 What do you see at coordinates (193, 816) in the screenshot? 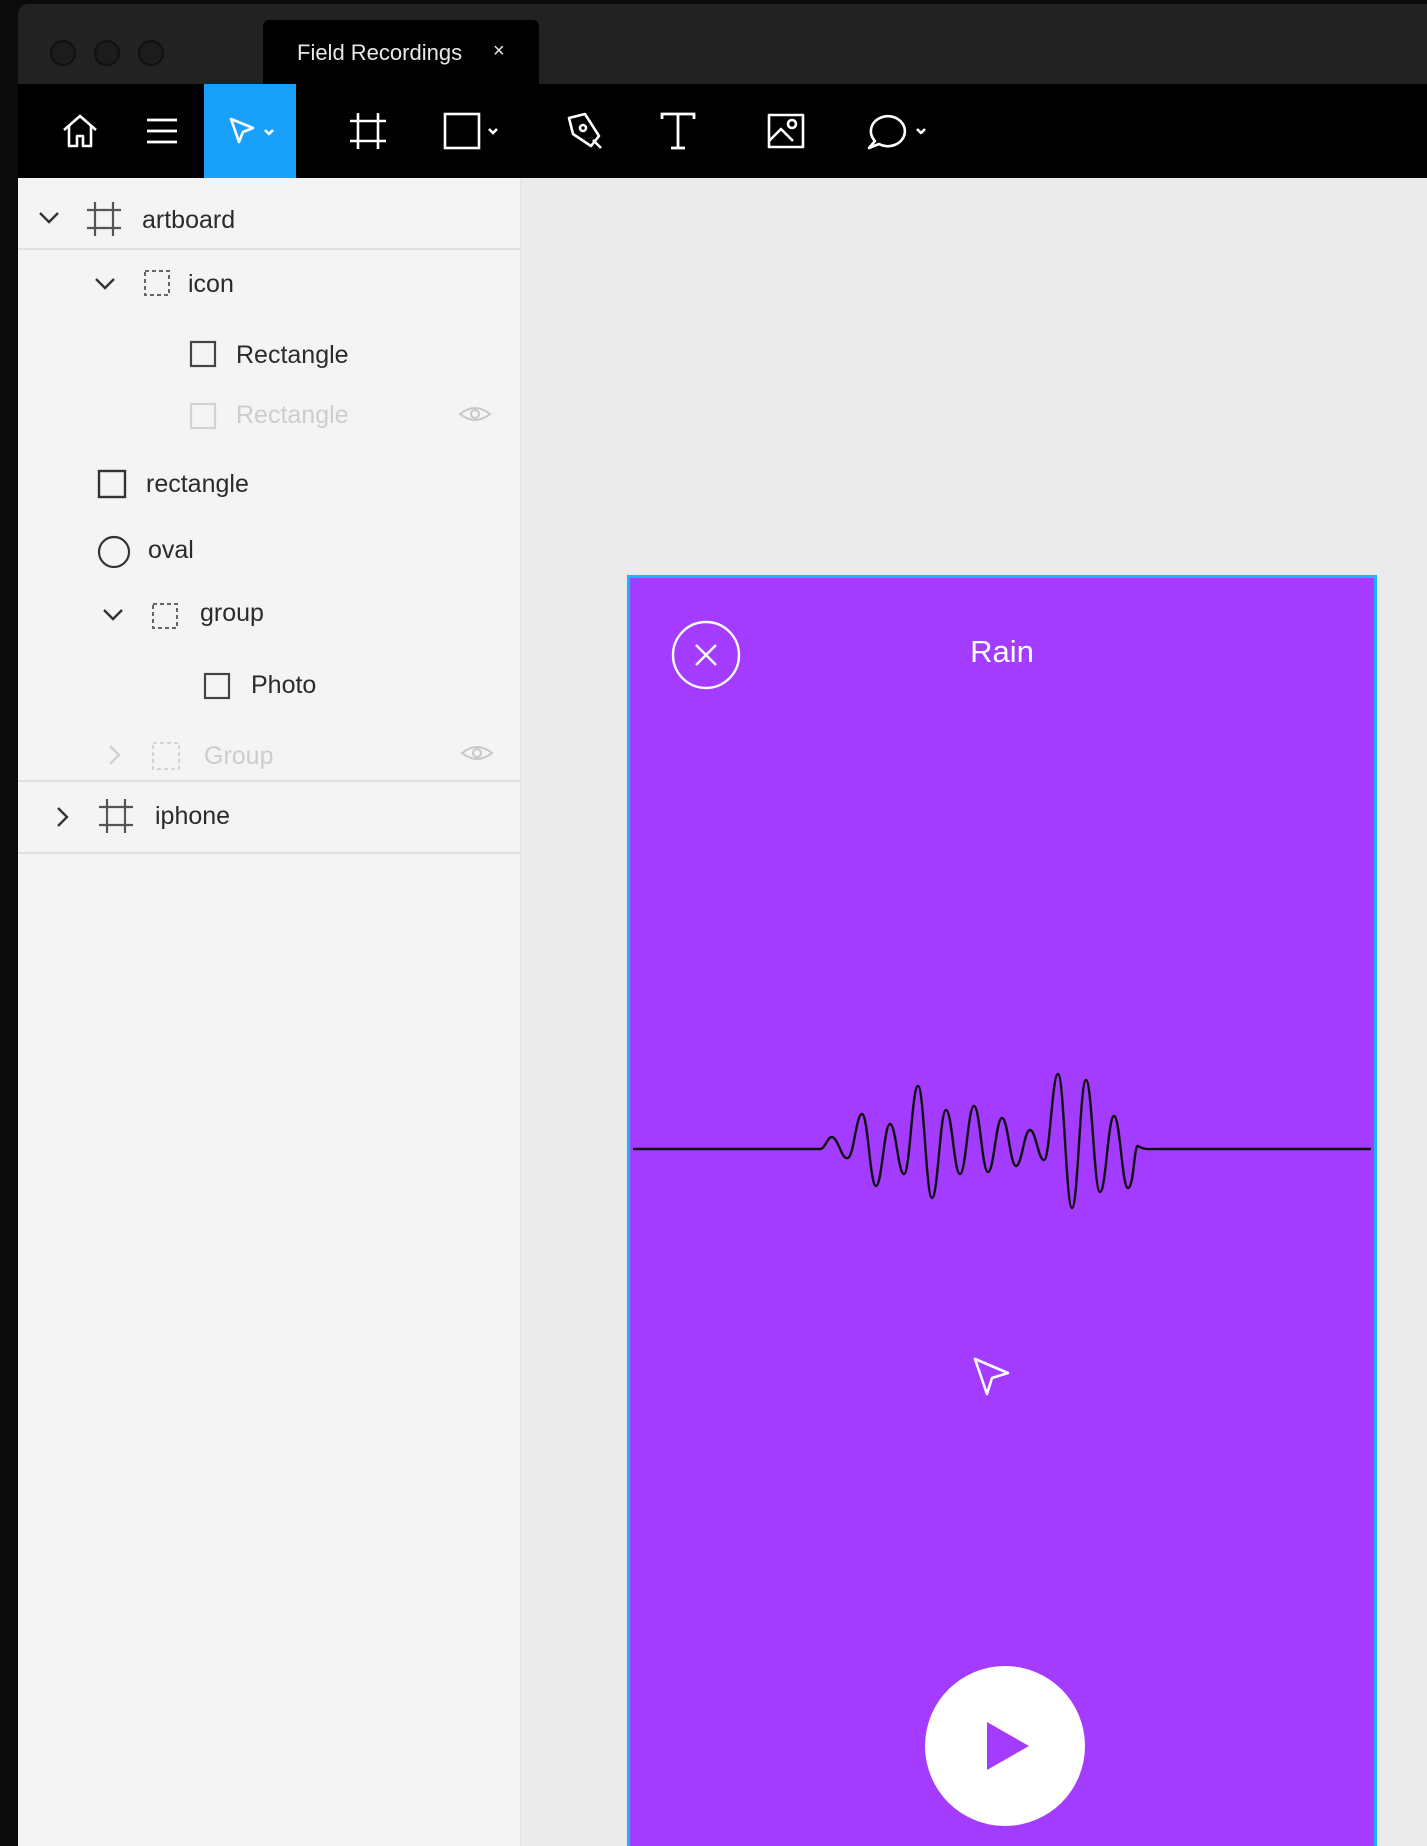
I see `layer-label: iphone` at bounding box center [193, 816].